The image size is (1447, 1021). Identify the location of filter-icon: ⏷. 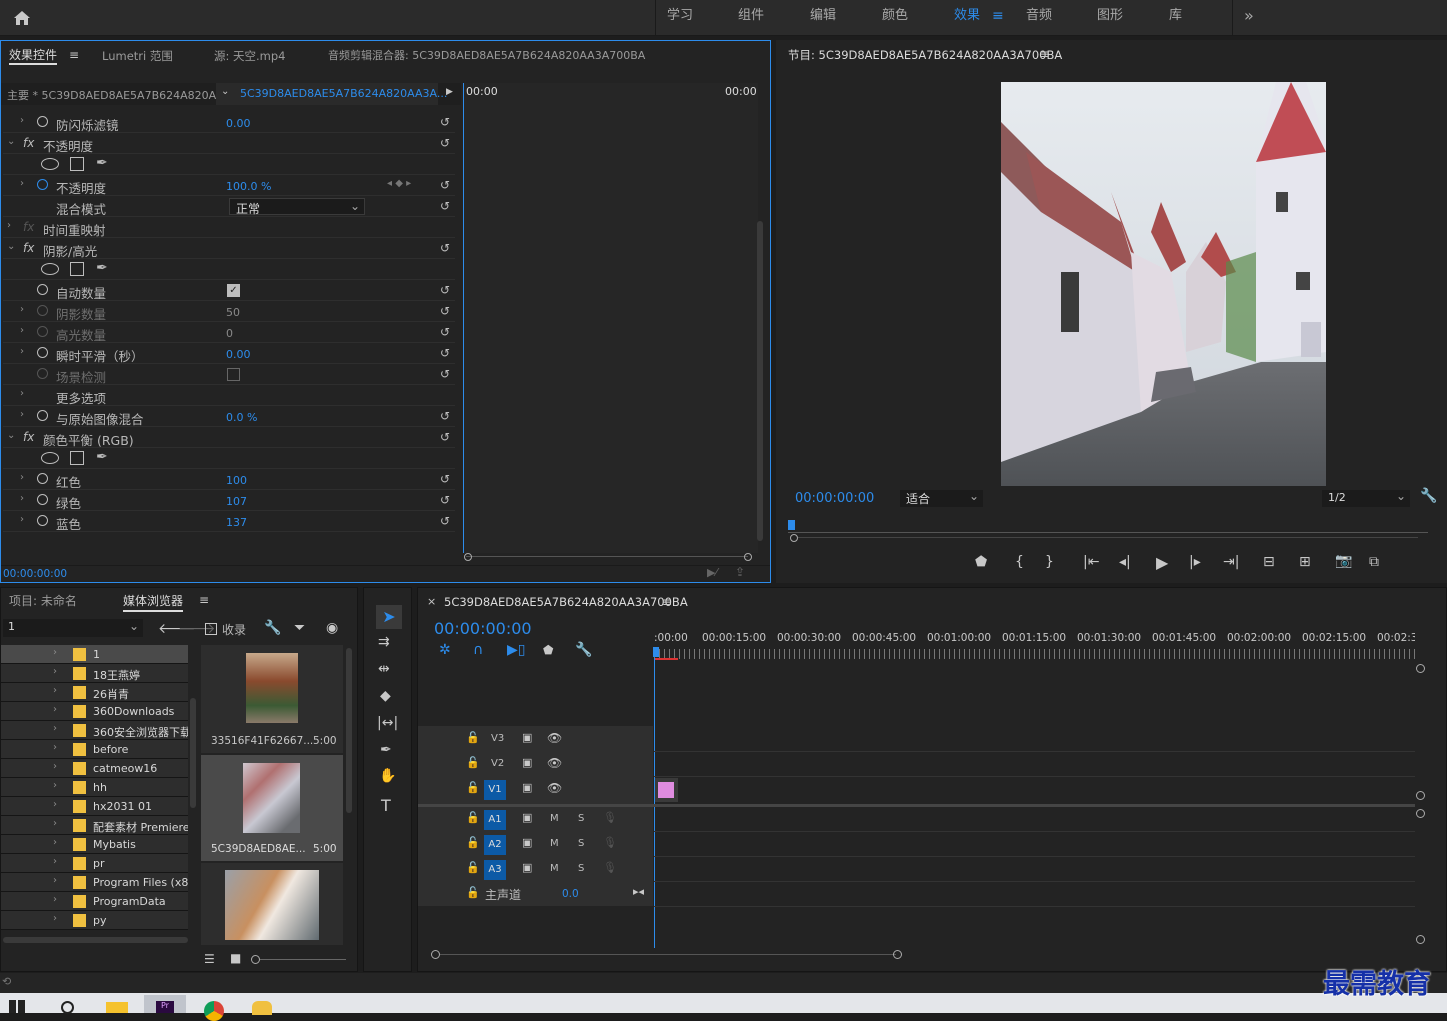
(299, 628).